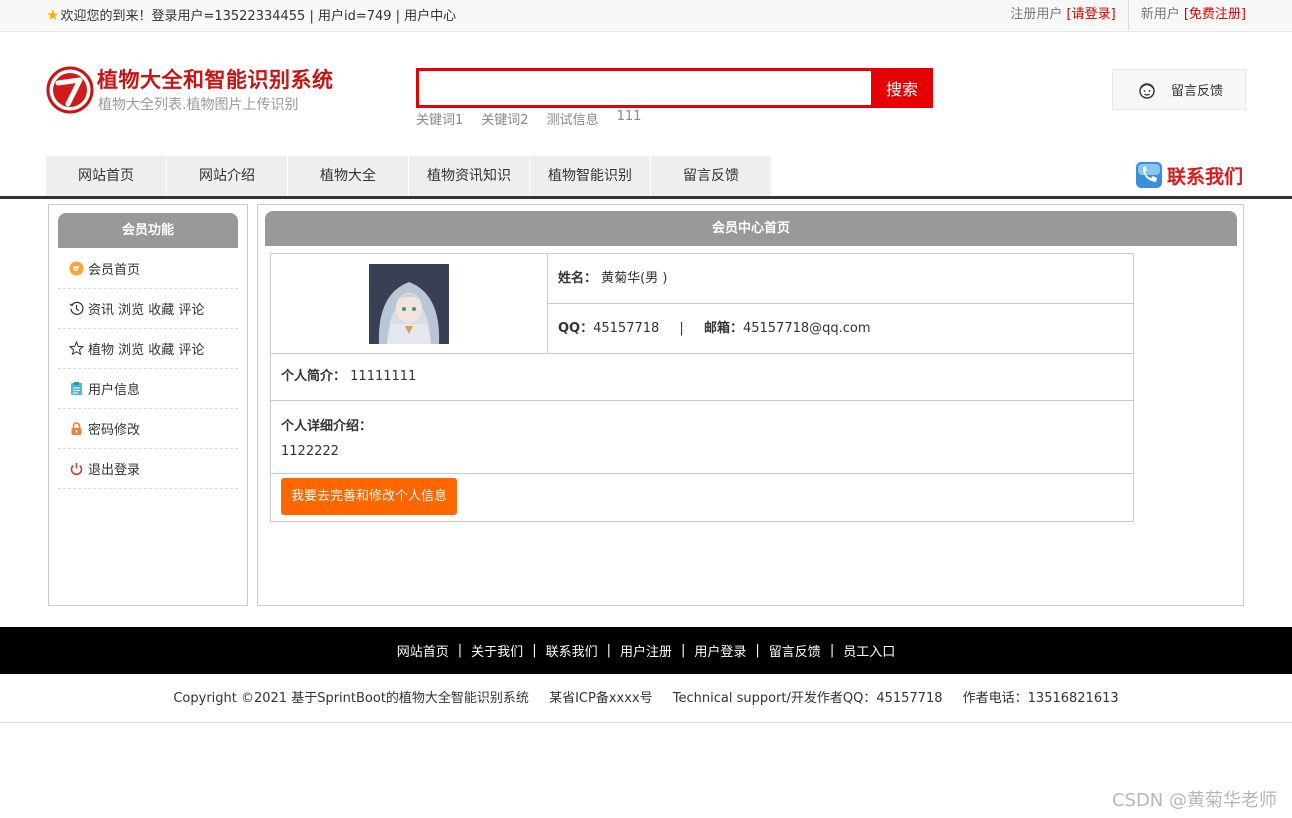  What do you see at coordinates (348, 176) in the screenshot?
I see `nav-item-plants: 植物大全` at bounding box center [348, 176].